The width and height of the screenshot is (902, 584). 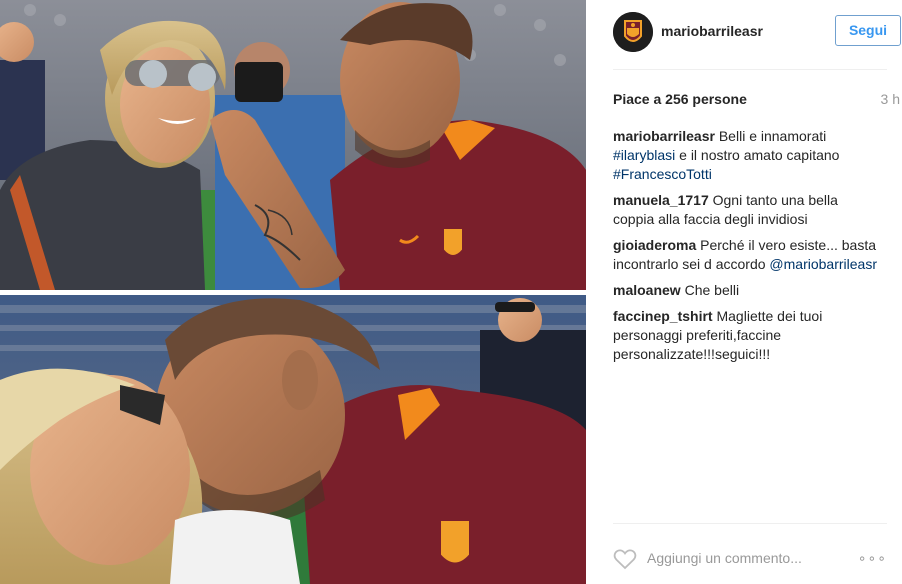 I want to click on comment-footer: Aggiungi un commento... ∘∘∘, so click(x=750, y=553).